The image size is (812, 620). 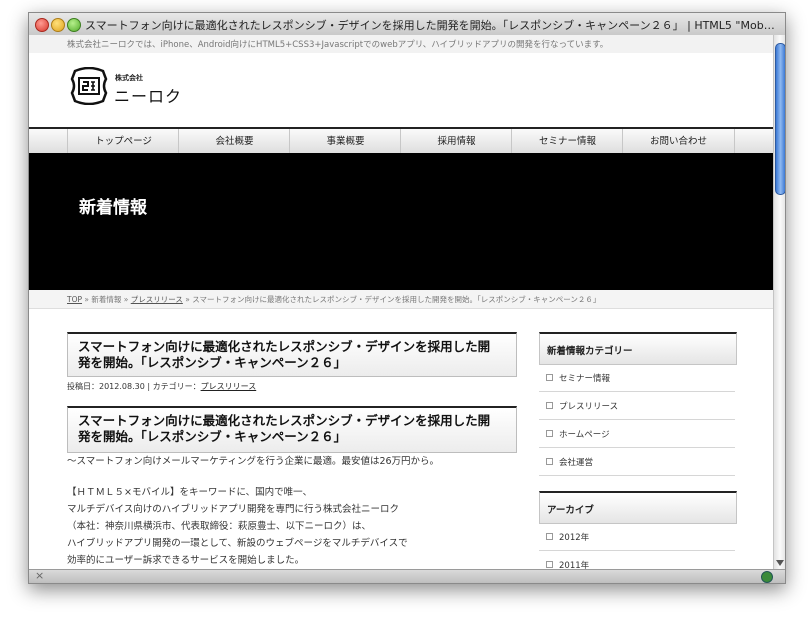 I want to click on sidebar-item-press: プレスリリース, so click(x=637, y=406).